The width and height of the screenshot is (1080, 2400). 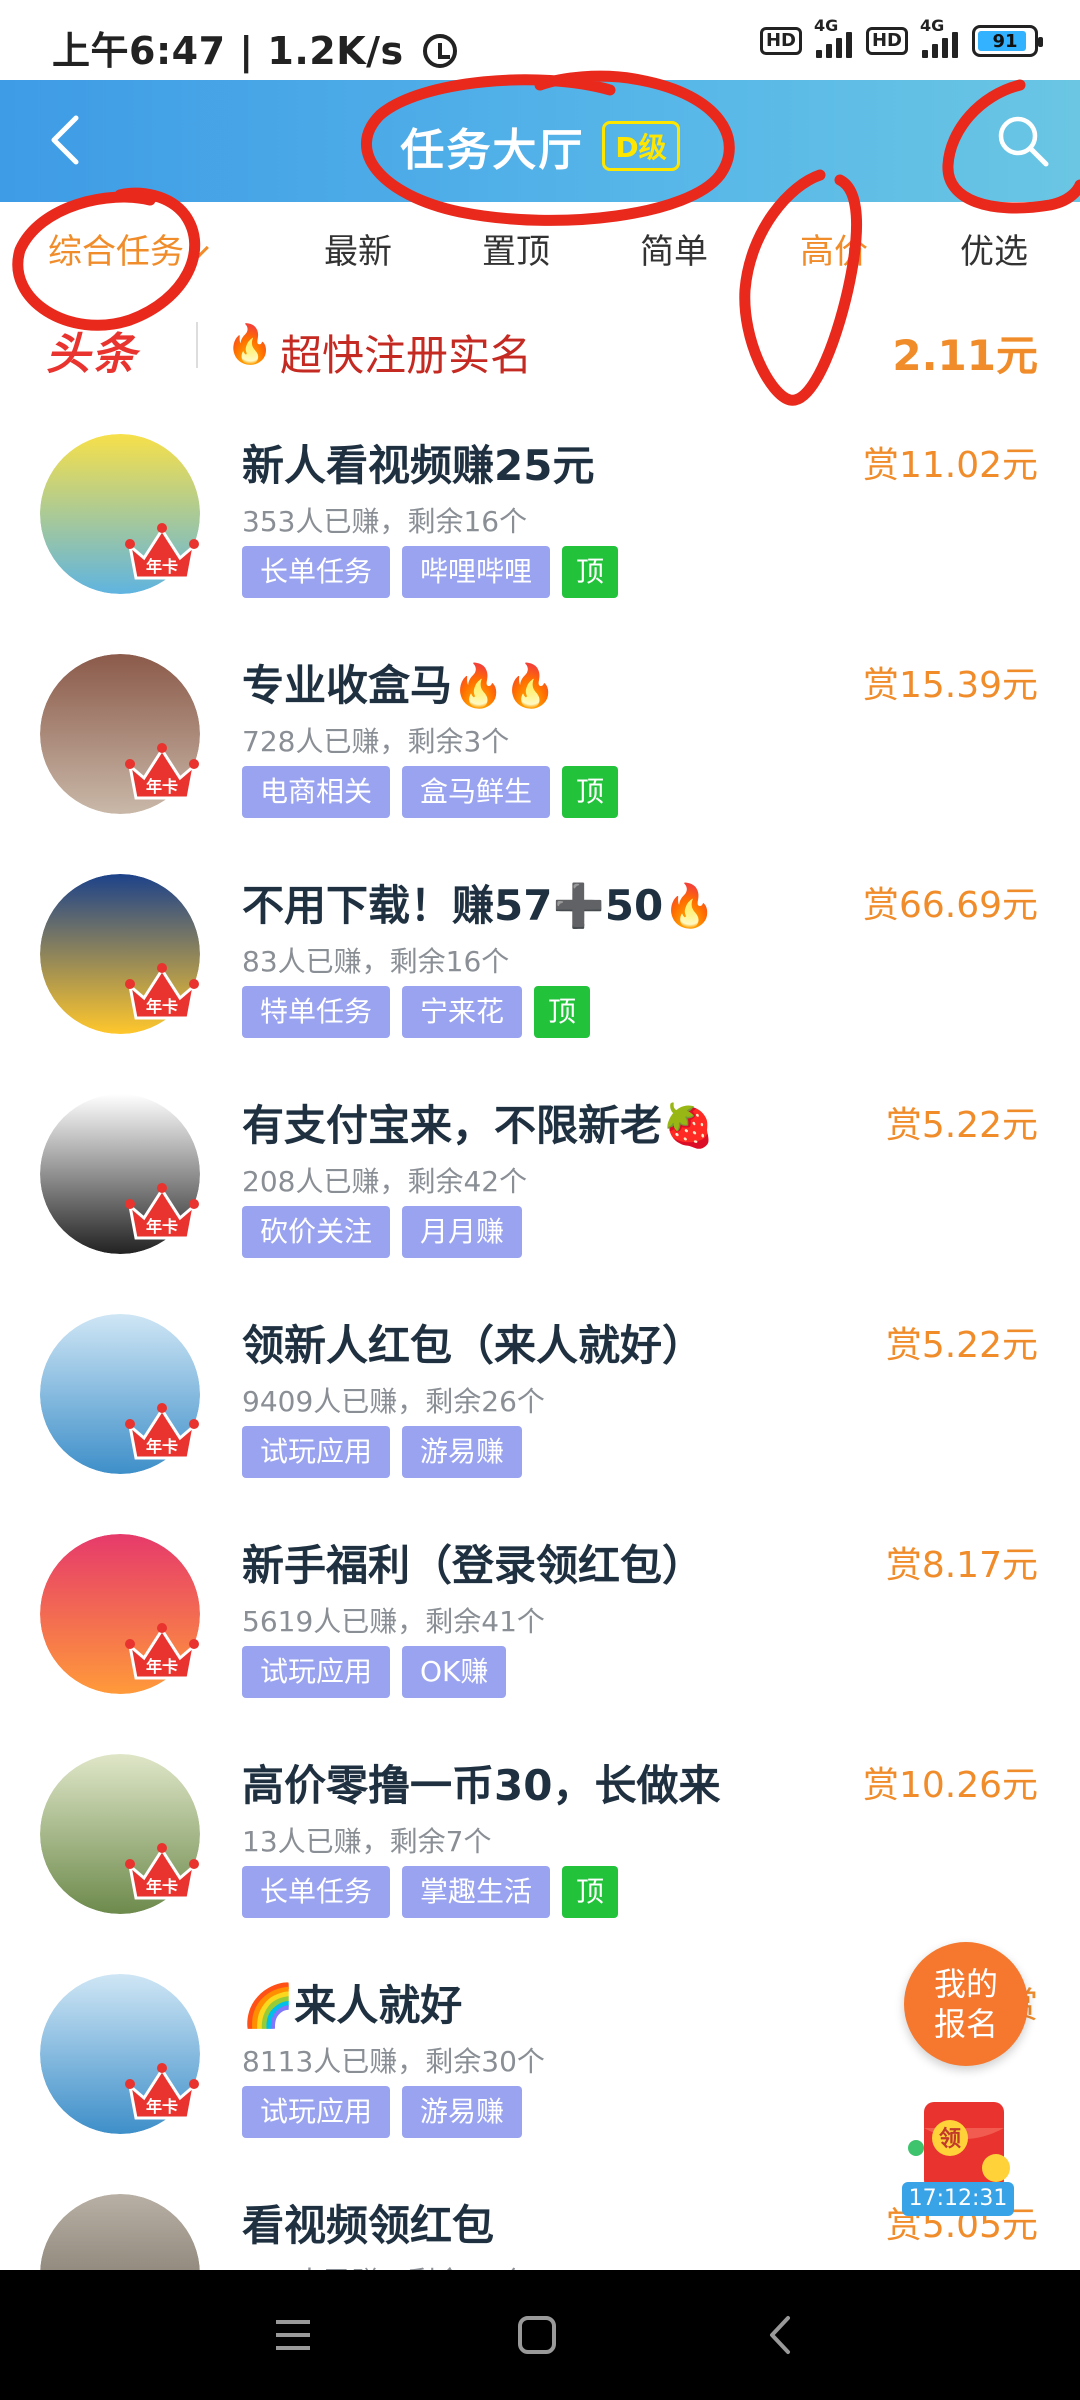 I want to click on tab-comprehensive: 综合任务, so click(x=128, y=248).